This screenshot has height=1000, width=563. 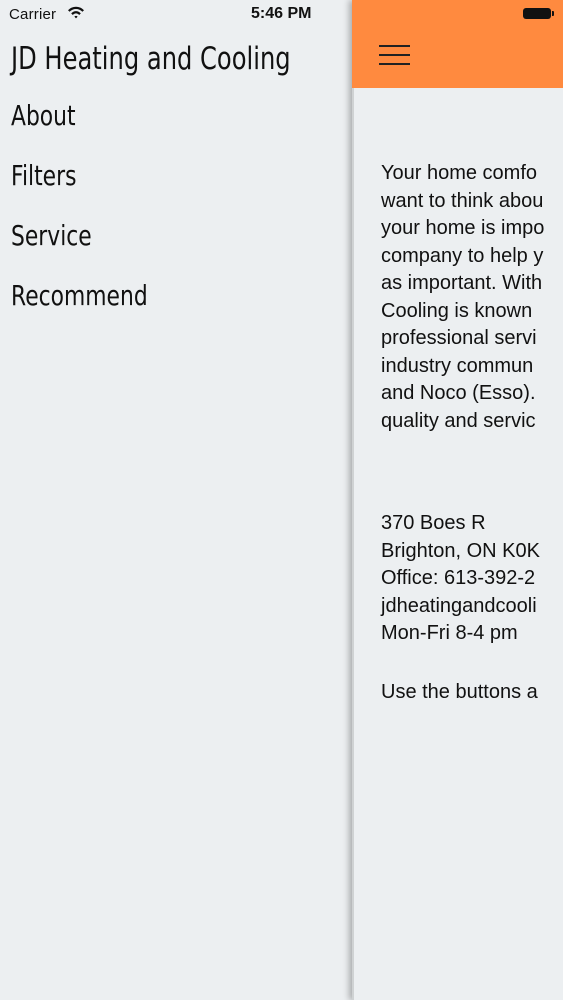 What do you see at coordinates (458, 420) in the screenshot?
I see `paragraph-line: quality and servic` at bounding box center [458, 420].